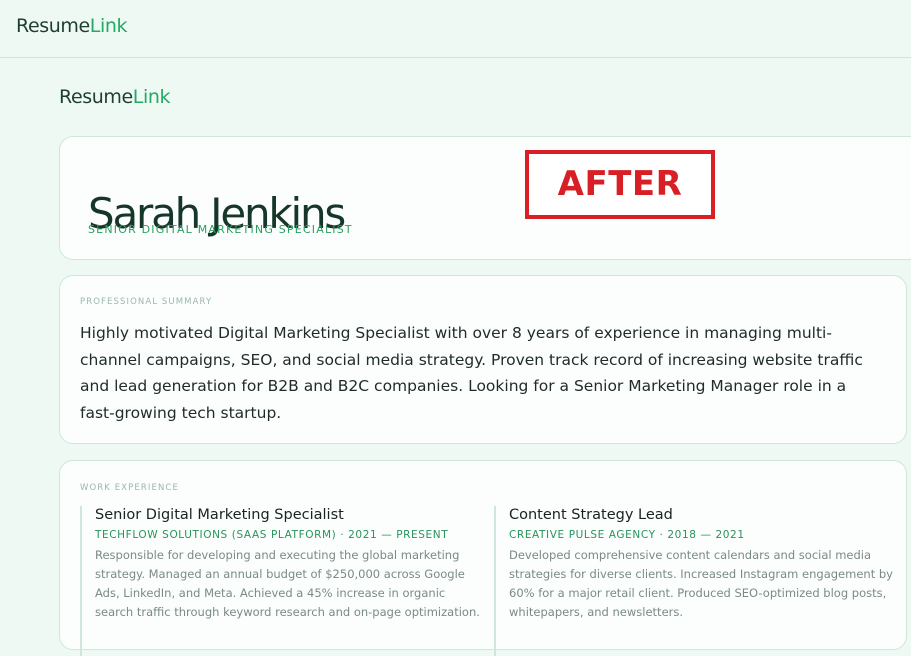 The width and height of the screenshot is (911, 656). What do you see at coordinates (146, 302) in the screenshot?
I see `section-label-summary: PROFESSIONAL SUMMARY` at bounding box center [146, 302].